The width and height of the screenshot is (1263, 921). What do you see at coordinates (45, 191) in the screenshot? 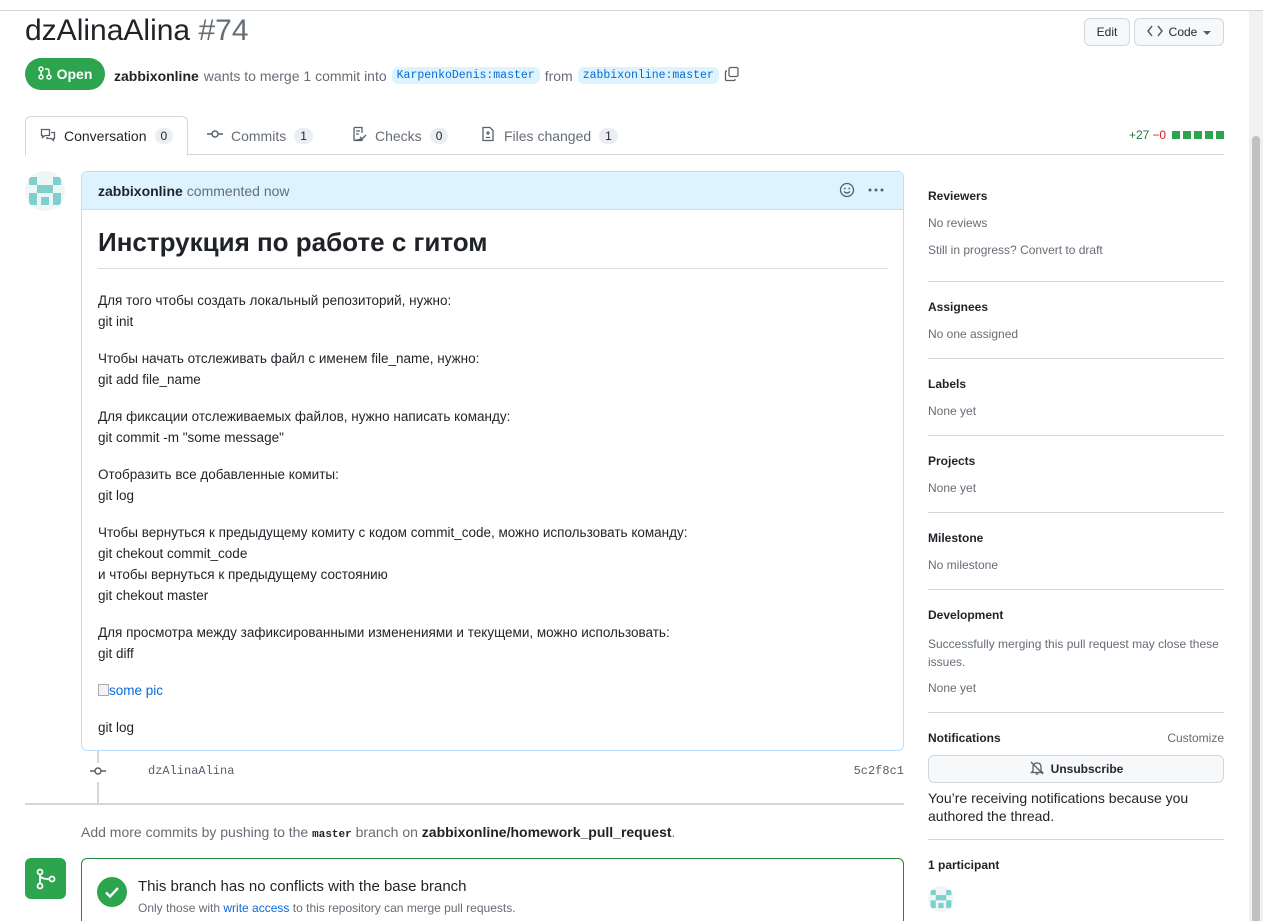
I see `avatar` at bounding box center [45, 191].